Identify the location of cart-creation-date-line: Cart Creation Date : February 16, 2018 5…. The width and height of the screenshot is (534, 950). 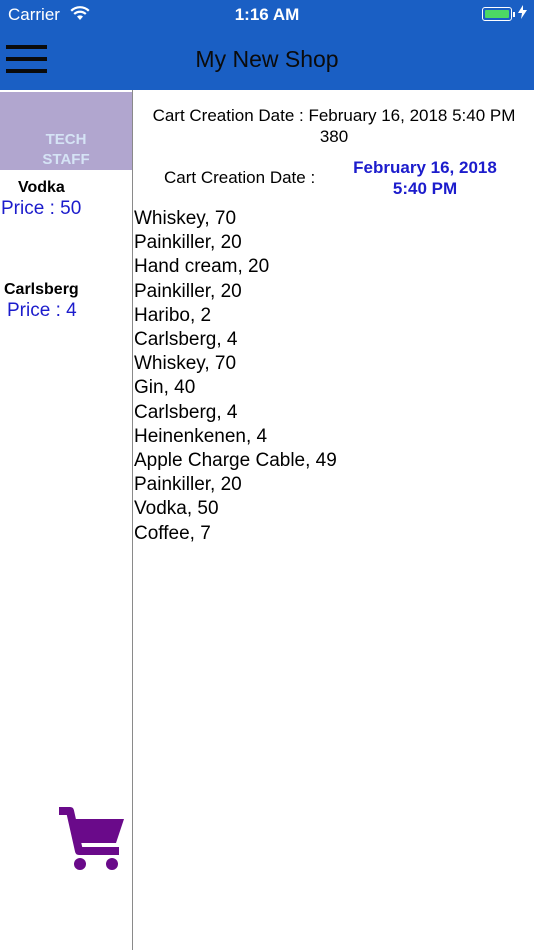
(334, 115).